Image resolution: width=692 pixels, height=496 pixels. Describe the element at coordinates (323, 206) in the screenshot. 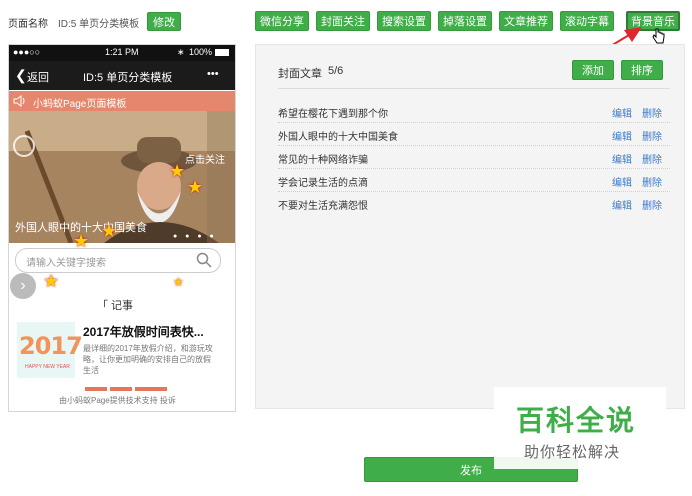

I see `article-row-title: 不要对生活充满怨恨` at that location.